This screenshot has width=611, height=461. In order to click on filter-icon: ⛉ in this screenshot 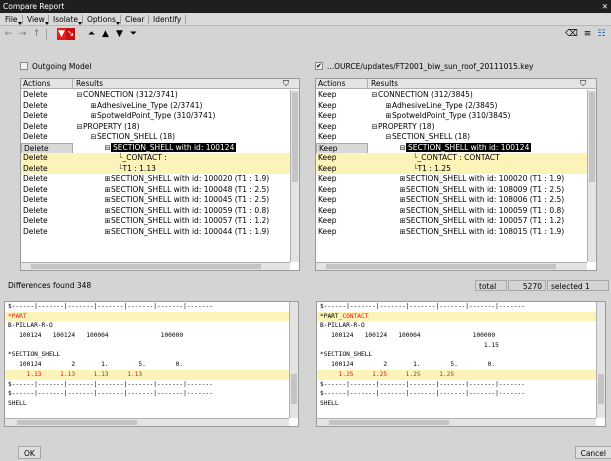, I will do `click(583, 84)`.